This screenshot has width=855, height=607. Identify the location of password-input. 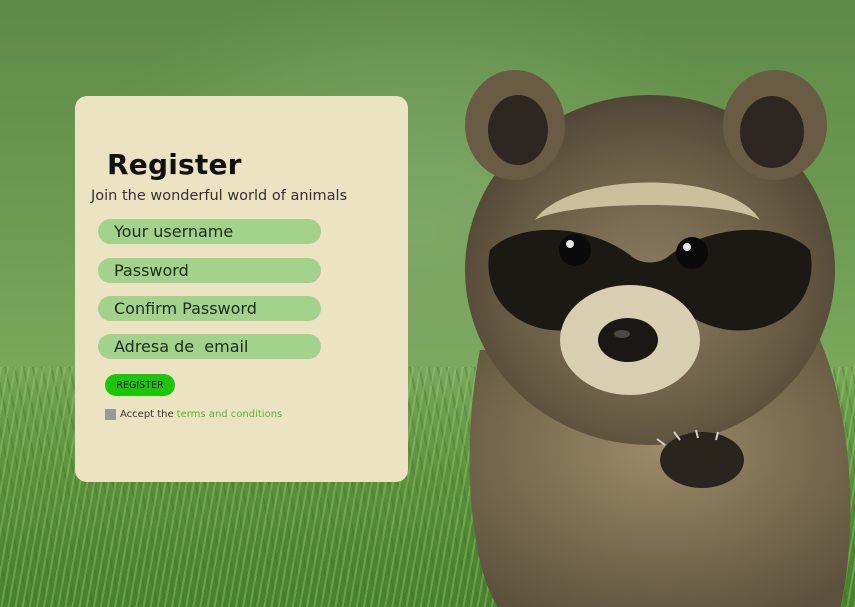
(209, 270).